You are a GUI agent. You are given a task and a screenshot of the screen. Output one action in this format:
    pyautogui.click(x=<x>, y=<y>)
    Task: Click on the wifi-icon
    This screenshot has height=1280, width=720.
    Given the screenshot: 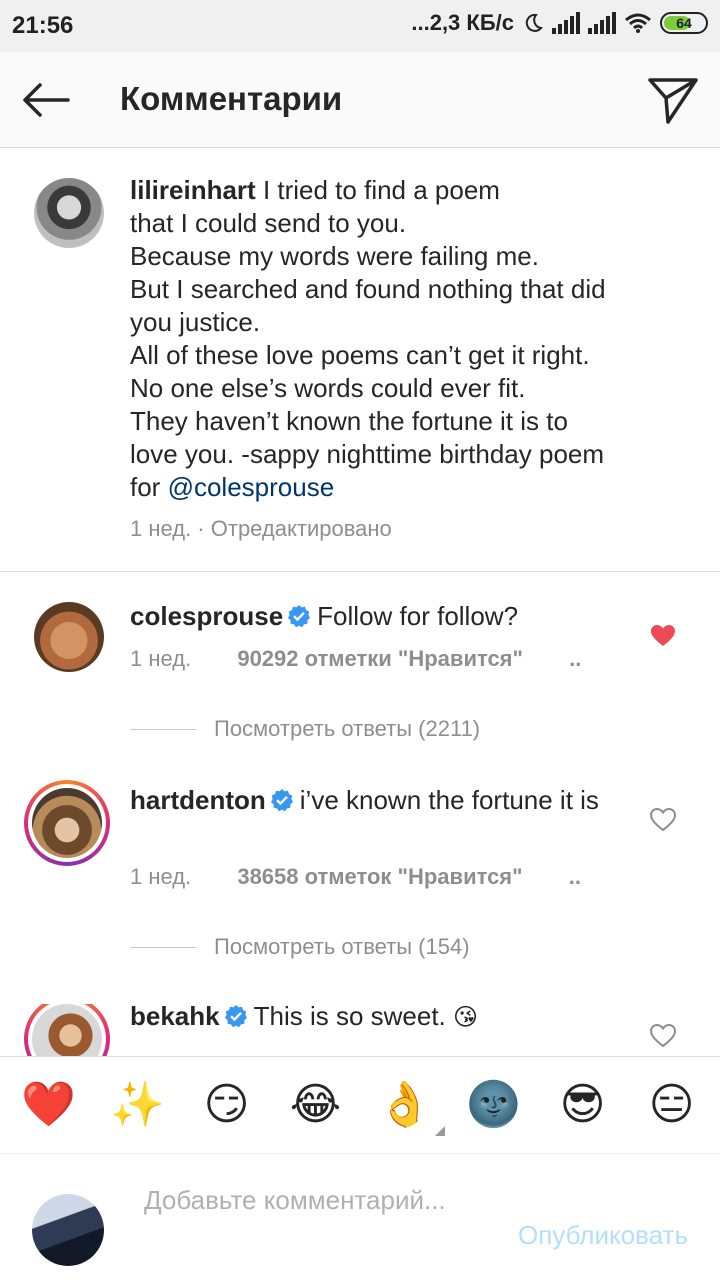 What is the action you would take?
    pyautogui.click(x=638, y=23)
    